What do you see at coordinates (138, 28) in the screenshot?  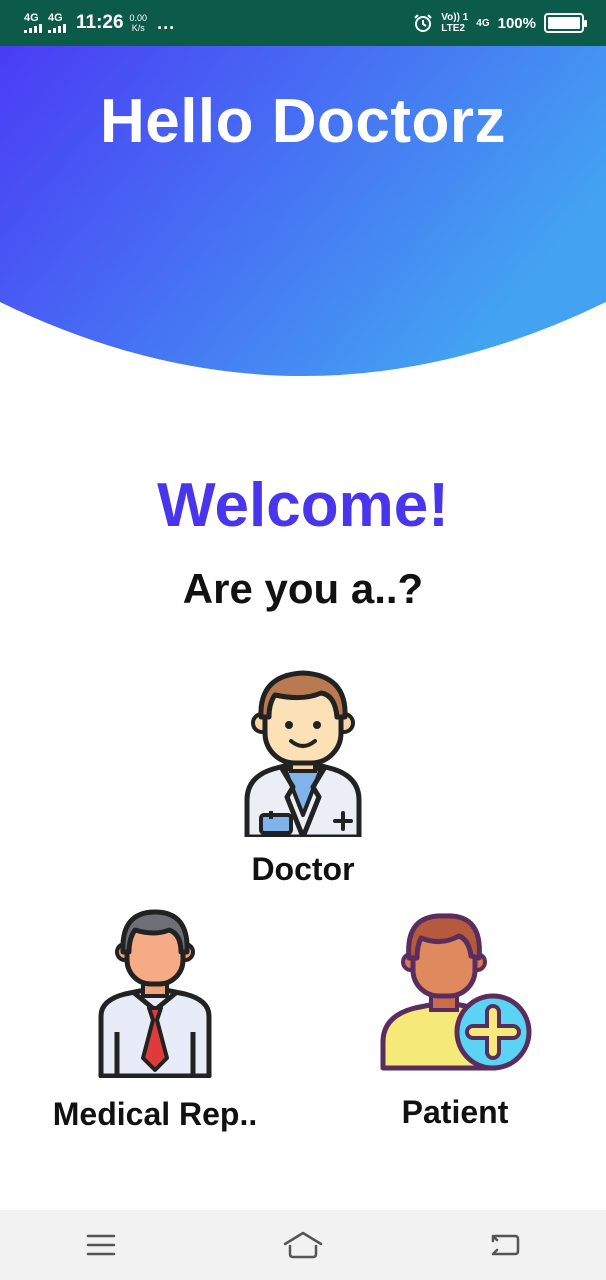 I see `network-speed-unit: K/s` at bounding box center [138, 28].